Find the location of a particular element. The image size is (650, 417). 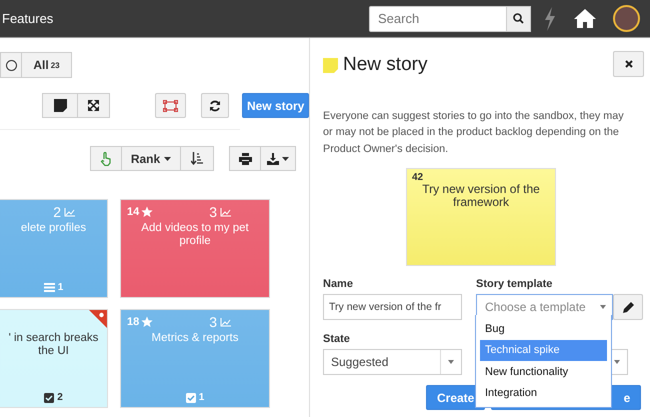

card-title: Metrics & reports is located at coordinates (195, 338).